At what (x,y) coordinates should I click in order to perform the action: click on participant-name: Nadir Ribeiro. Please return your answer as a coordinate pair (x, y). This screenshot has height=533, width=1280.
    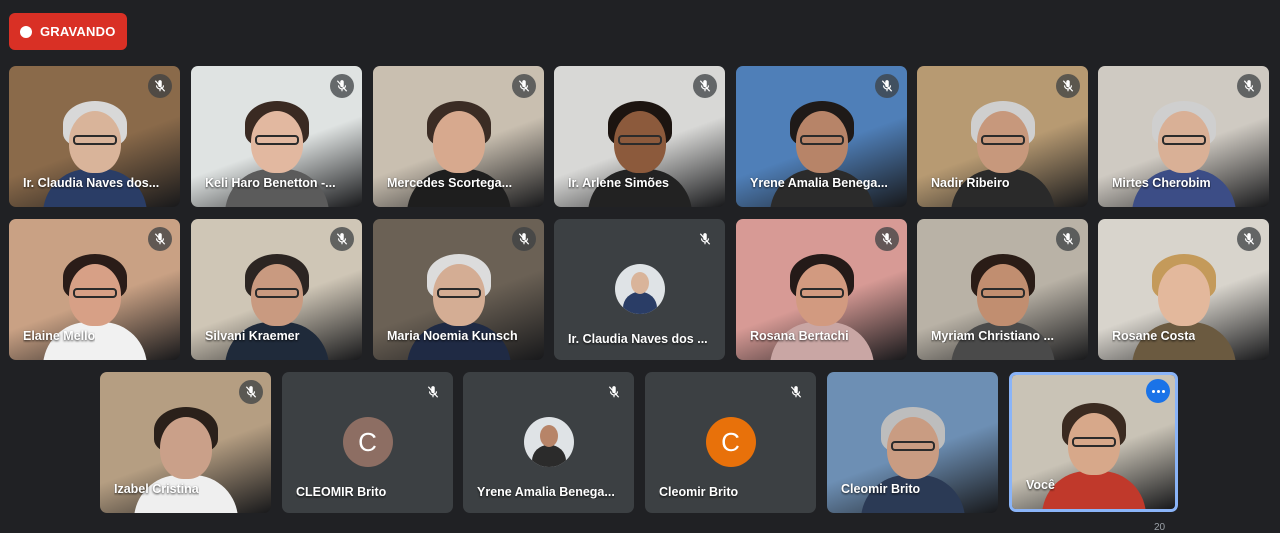
    Looking at the image, I should click on (970, 183).